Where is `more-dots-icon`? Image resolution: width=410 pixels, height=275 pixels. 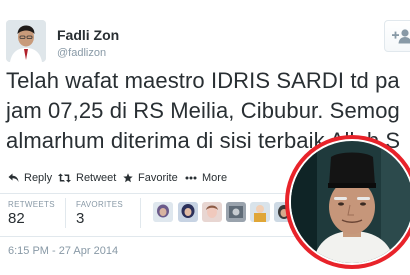
more-dots-icon is located at coordinates (191, 178).